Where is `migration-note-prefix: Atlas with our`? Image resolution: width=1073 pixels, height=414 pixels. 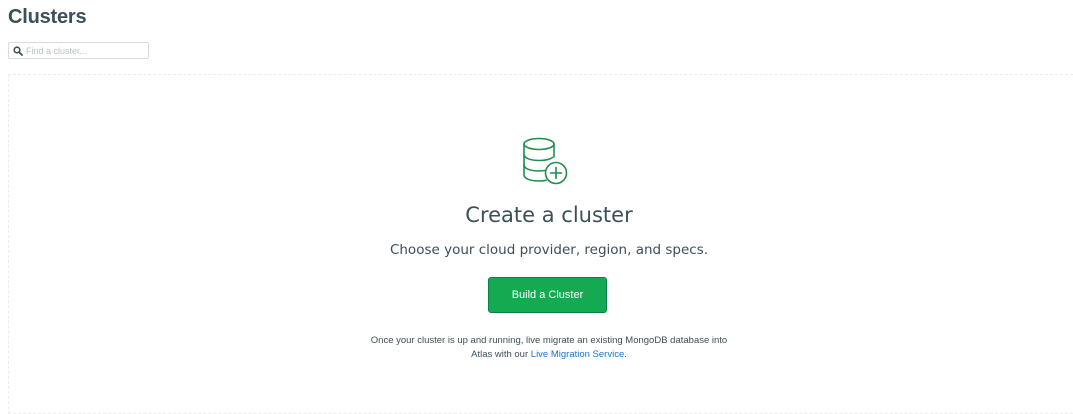
migration-note-prefix: Atlas with our is located at coordinates (501, 354).